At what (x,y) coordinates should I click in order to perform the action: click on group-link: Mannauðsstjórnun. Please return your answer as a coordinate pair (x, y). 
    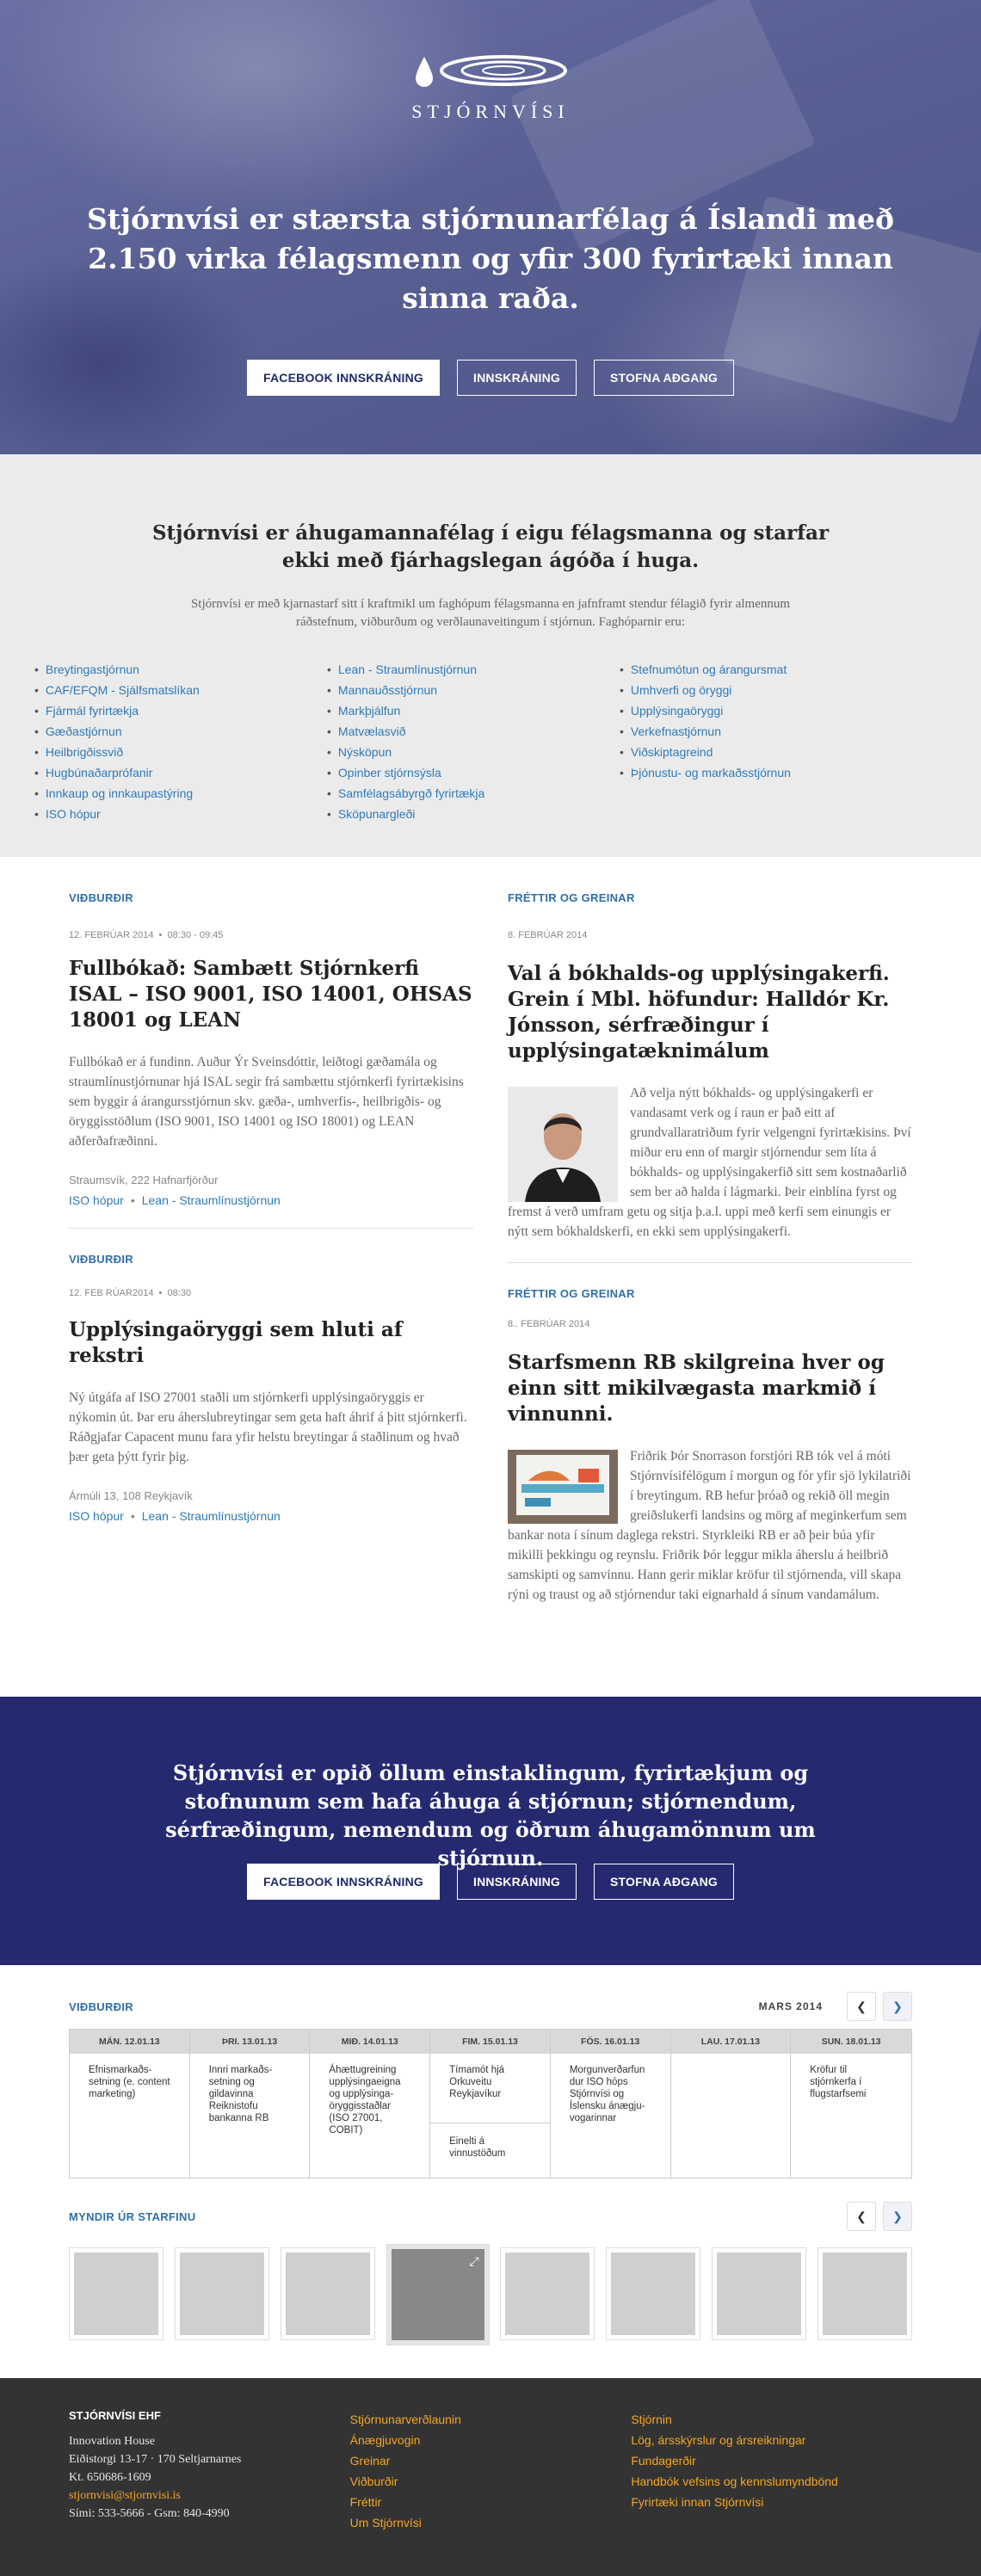
    Looking at the image, I should click on (473, 690).